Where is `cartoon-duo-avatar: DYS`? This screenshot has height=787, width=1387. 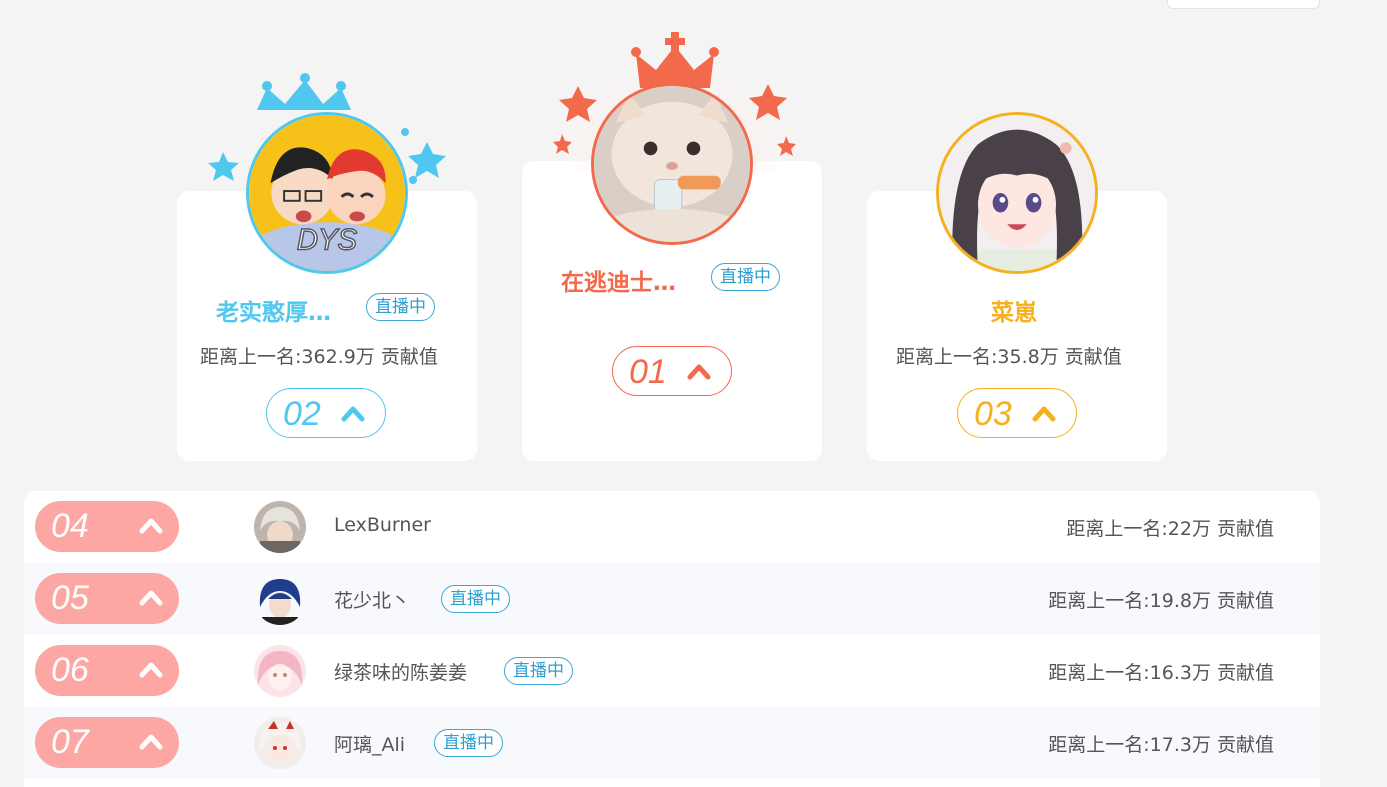 cartoon-duo-avatar: DYS is located at coordinates (327, 193).